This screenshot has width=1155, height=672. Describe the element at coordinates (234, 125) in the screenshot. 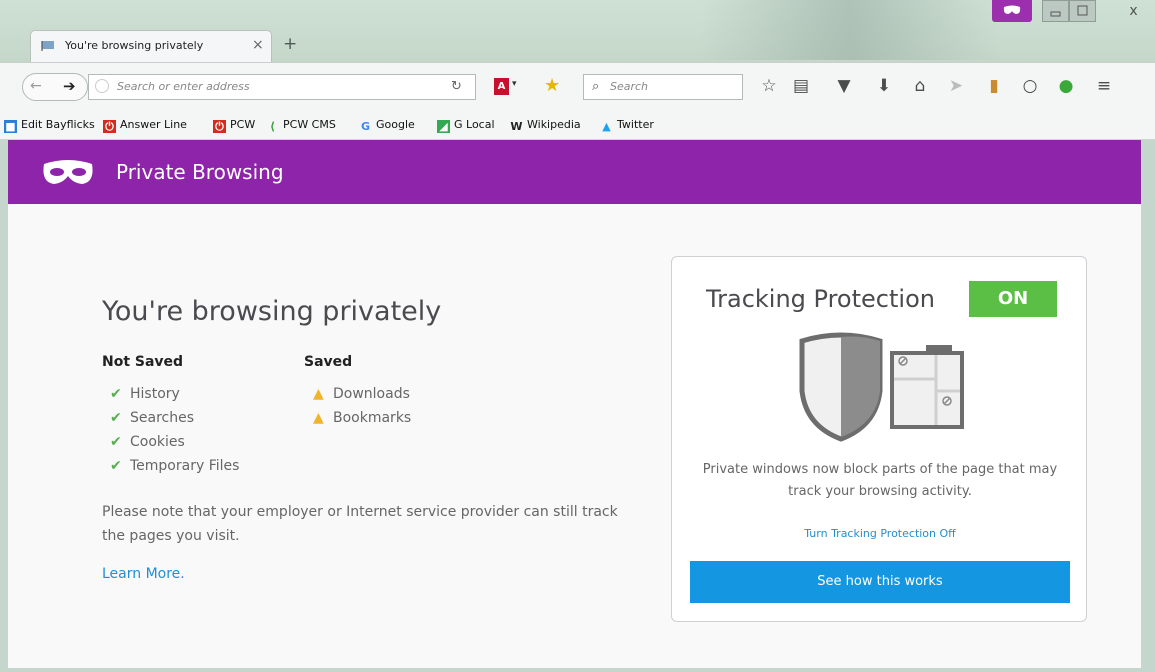

I see `bookmark-pcw: ⏻ PCW` at that location.